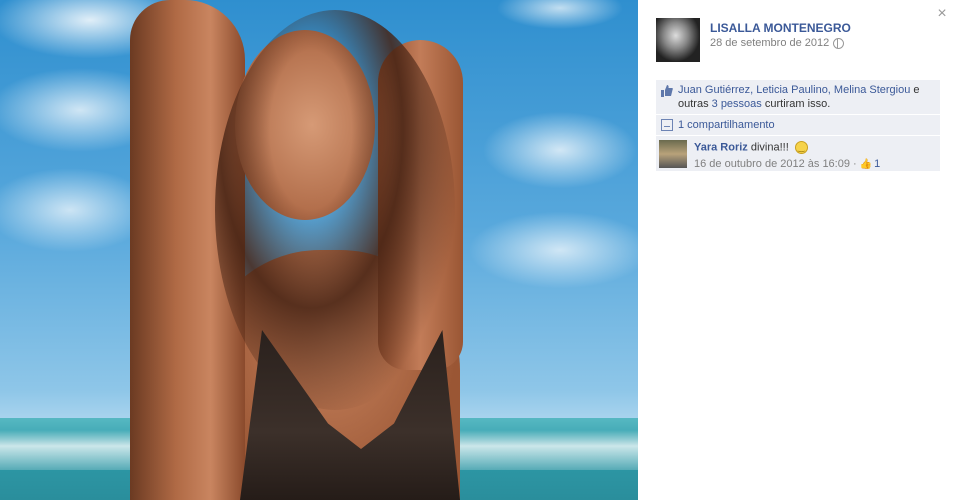 This screenshot has width=956, height=500. Describe the element at coordinates (769, 147) in the screenshot. I see `comment-text: divina!!!` at that location.